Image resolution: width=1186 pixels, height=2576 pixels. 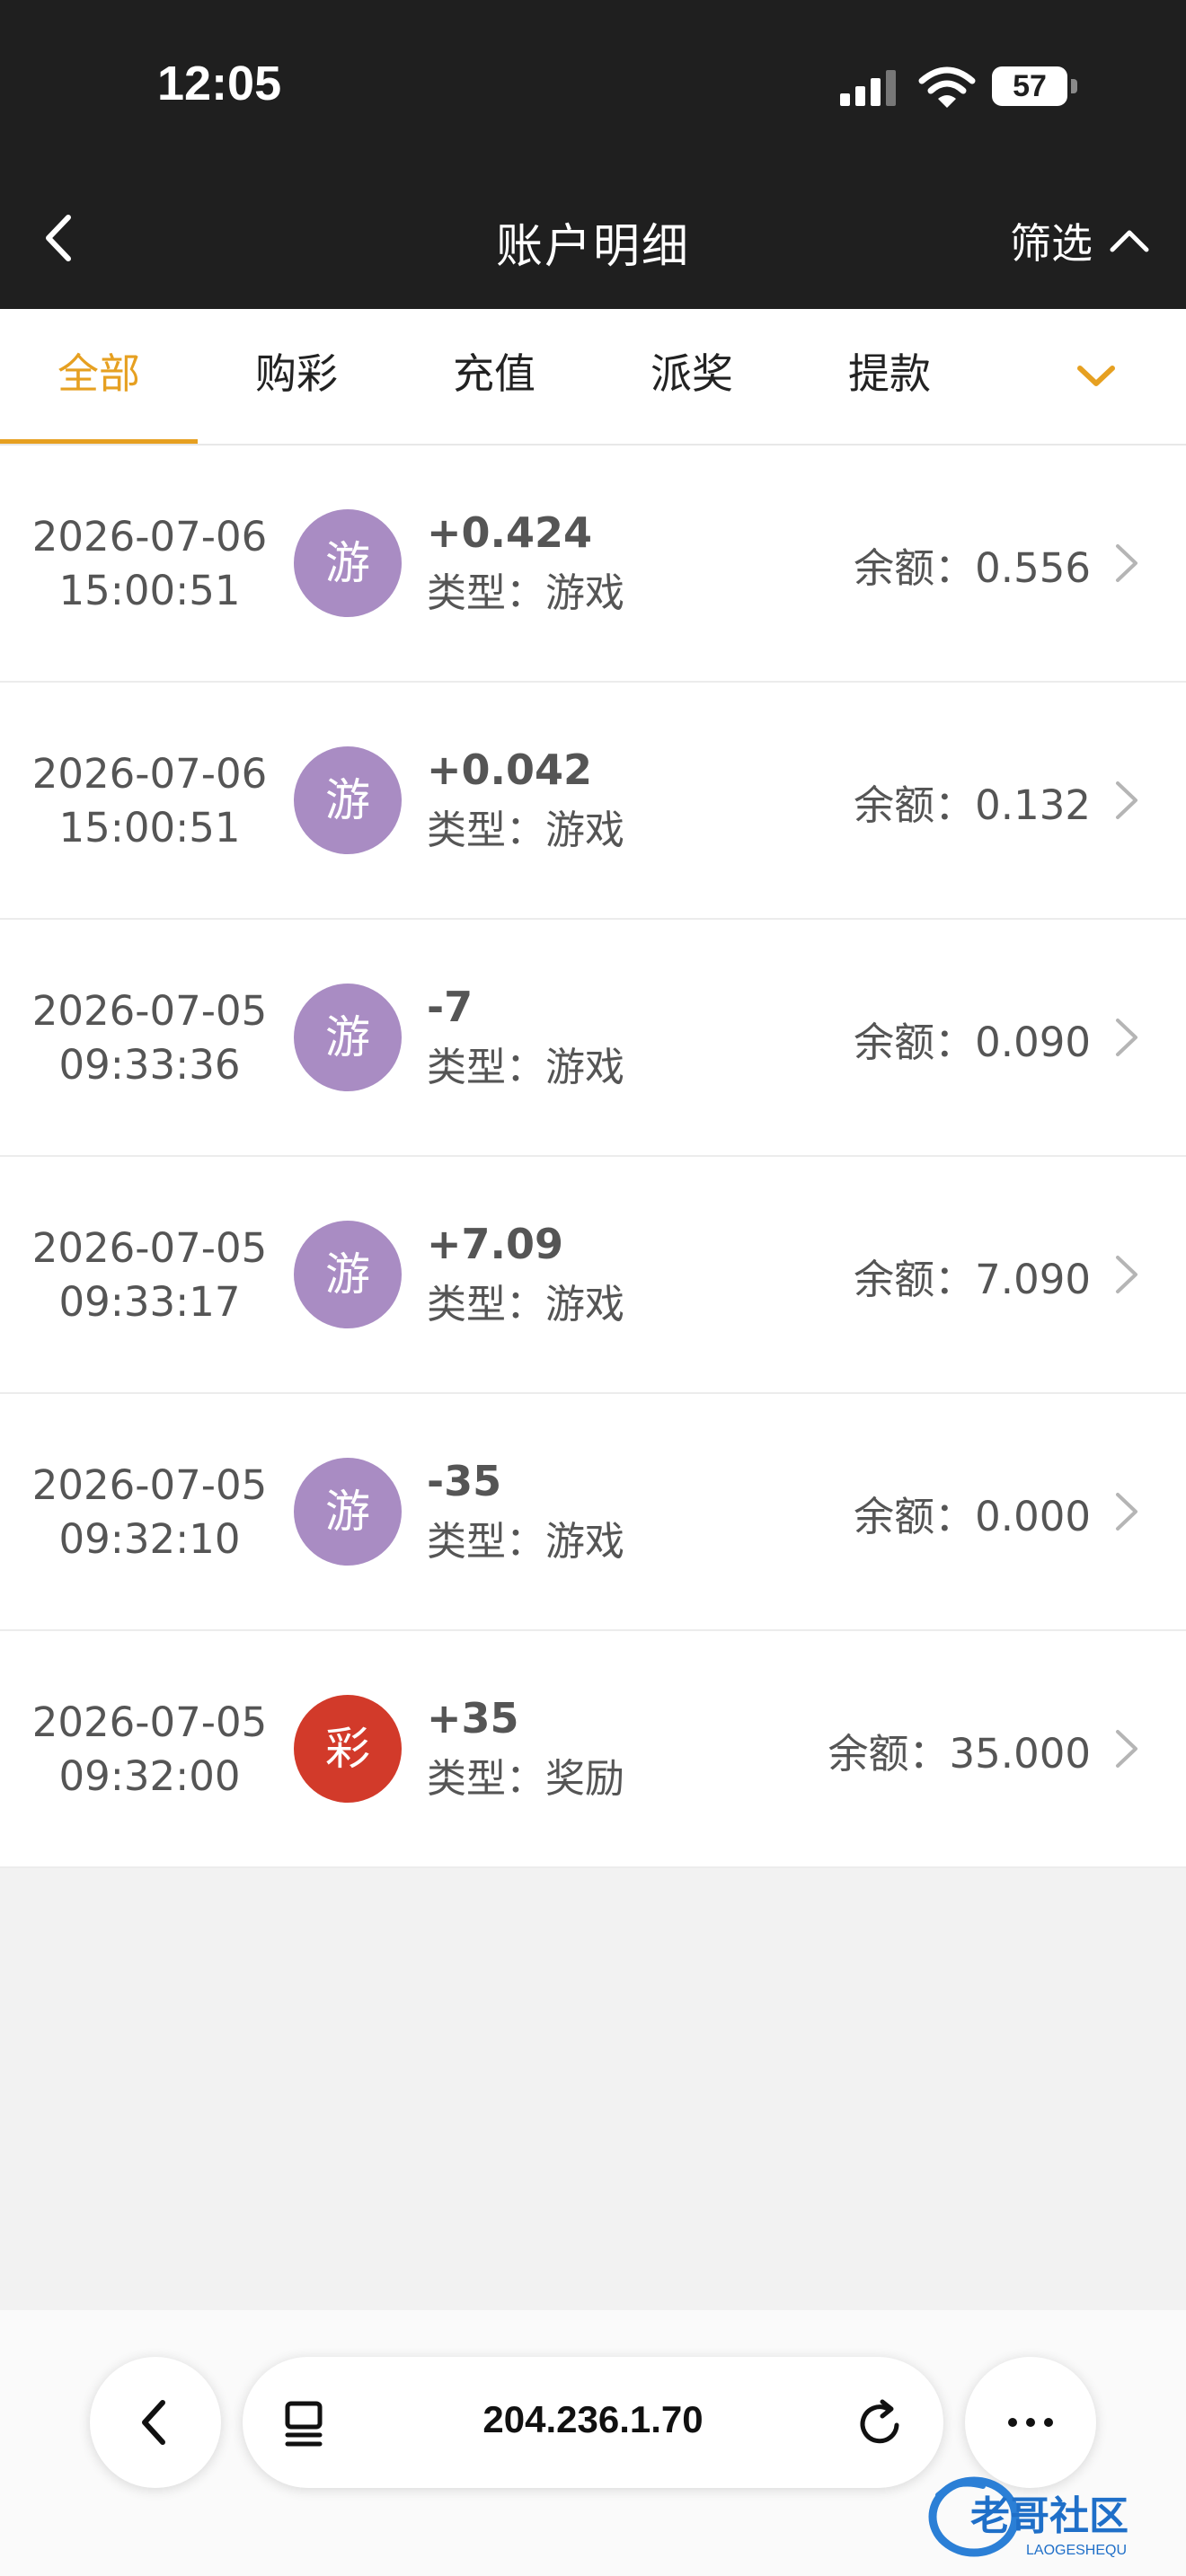 I want to click on page-title: 账户明细, so click(x=592, y=247).